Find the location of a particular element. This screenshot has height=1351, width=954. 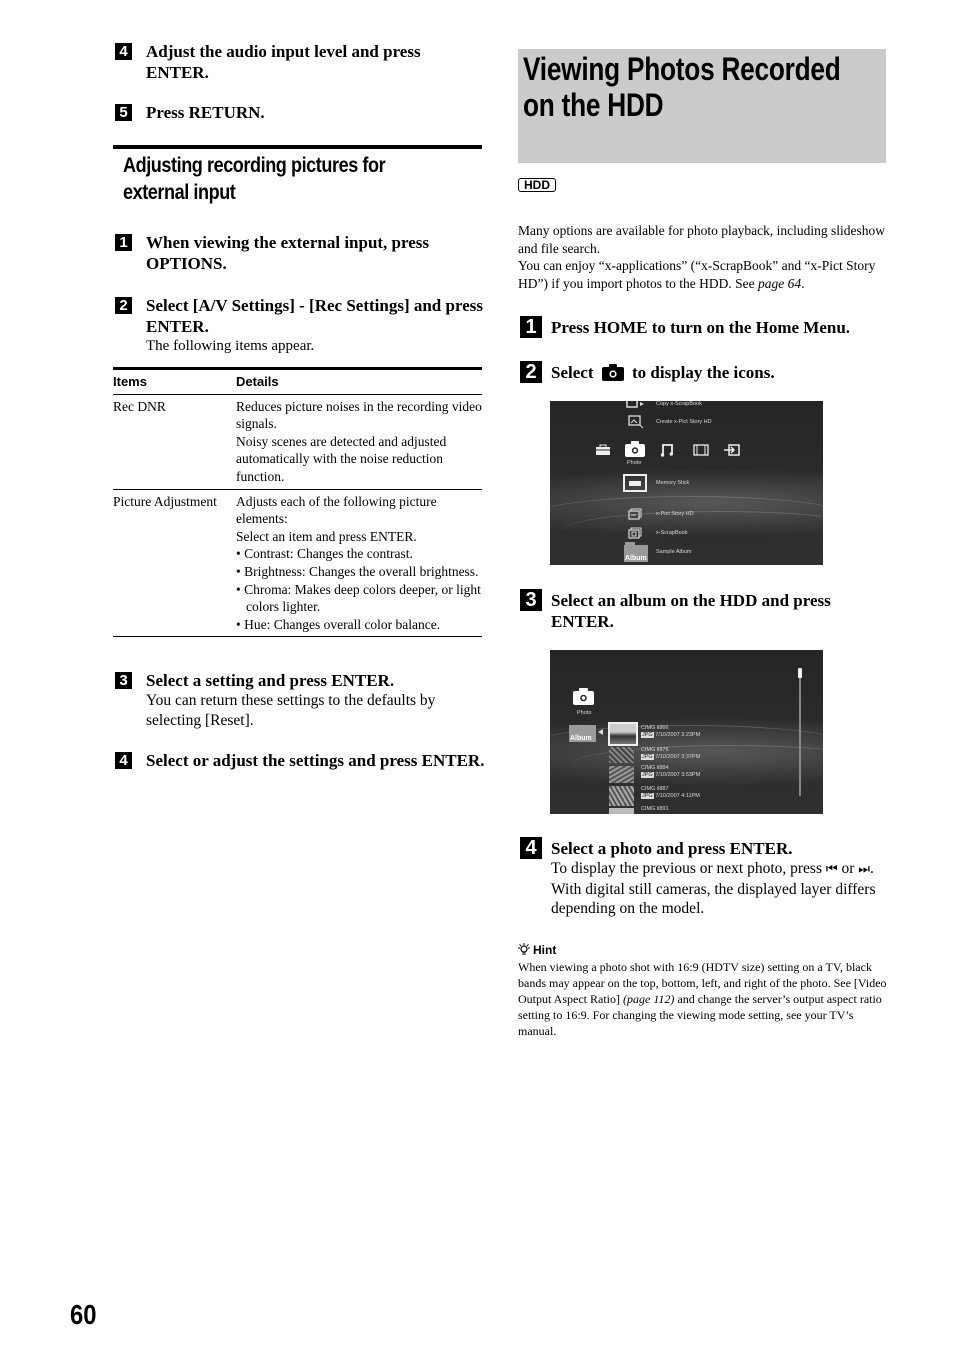

photo-meta: JPG 7/10/2007 3:23PM is located at coordinates (670, 735).